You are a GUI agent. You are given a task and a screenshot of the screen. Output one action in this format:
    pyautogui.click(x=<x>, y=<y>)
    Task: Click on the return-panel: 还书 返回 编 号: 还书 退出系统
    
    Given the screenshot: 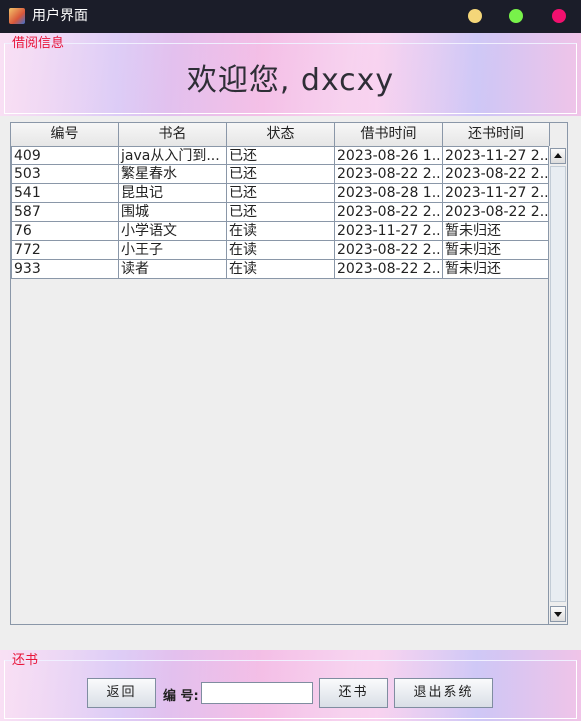 What is the action you would take?
    pyautogui.click(x=290, y=685)
    